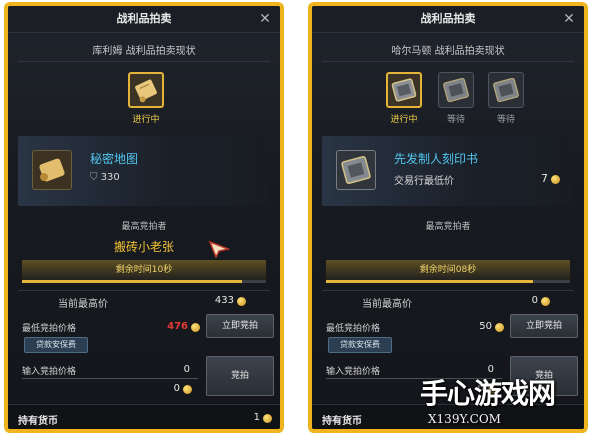  Describe the element at coordinates (488, 393) in the screenshot. I see `watermark-logo-text: 手心游戏网` at that location.